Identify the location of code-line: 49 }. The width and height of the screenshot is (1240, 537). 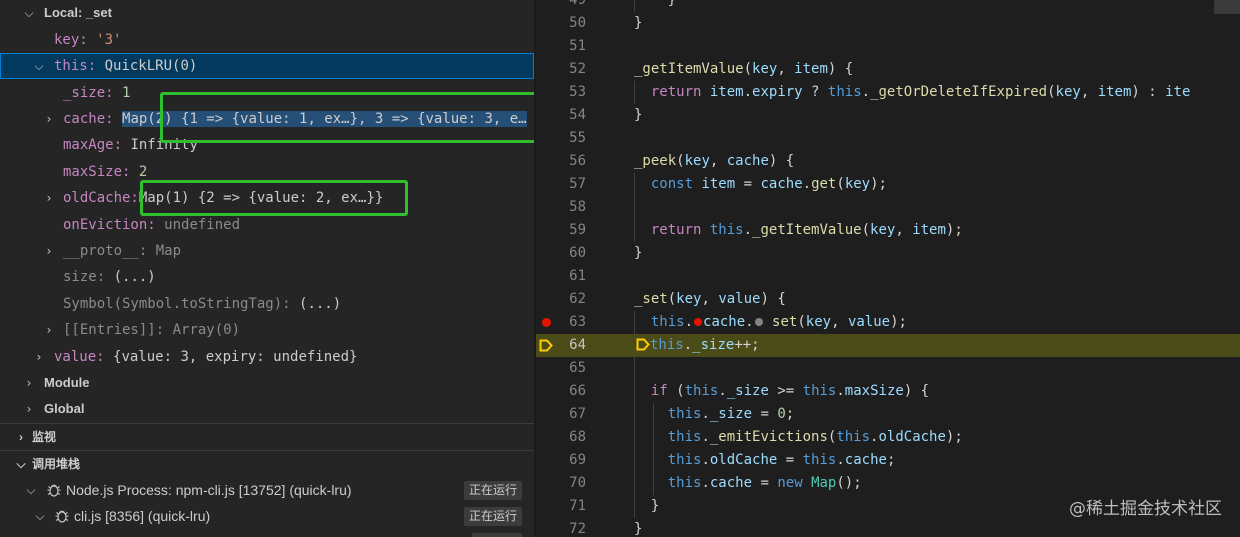
(888, 6).